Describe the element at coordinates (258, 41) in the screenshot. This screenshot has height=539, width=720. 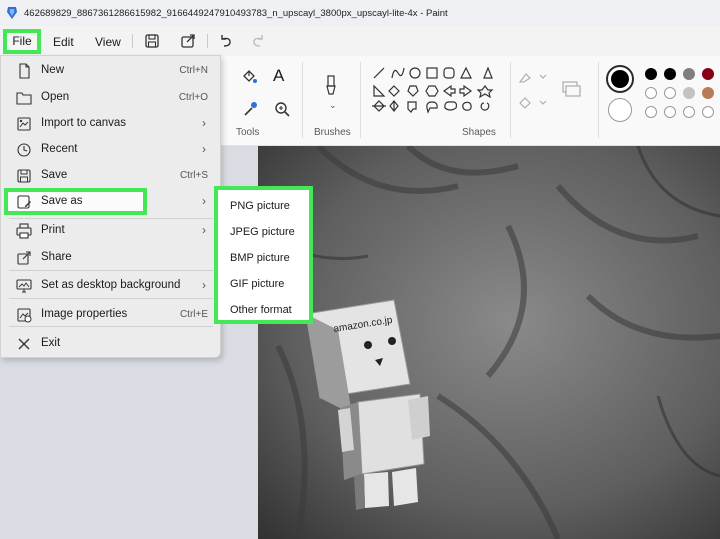
I see `redo-icon` at that location.